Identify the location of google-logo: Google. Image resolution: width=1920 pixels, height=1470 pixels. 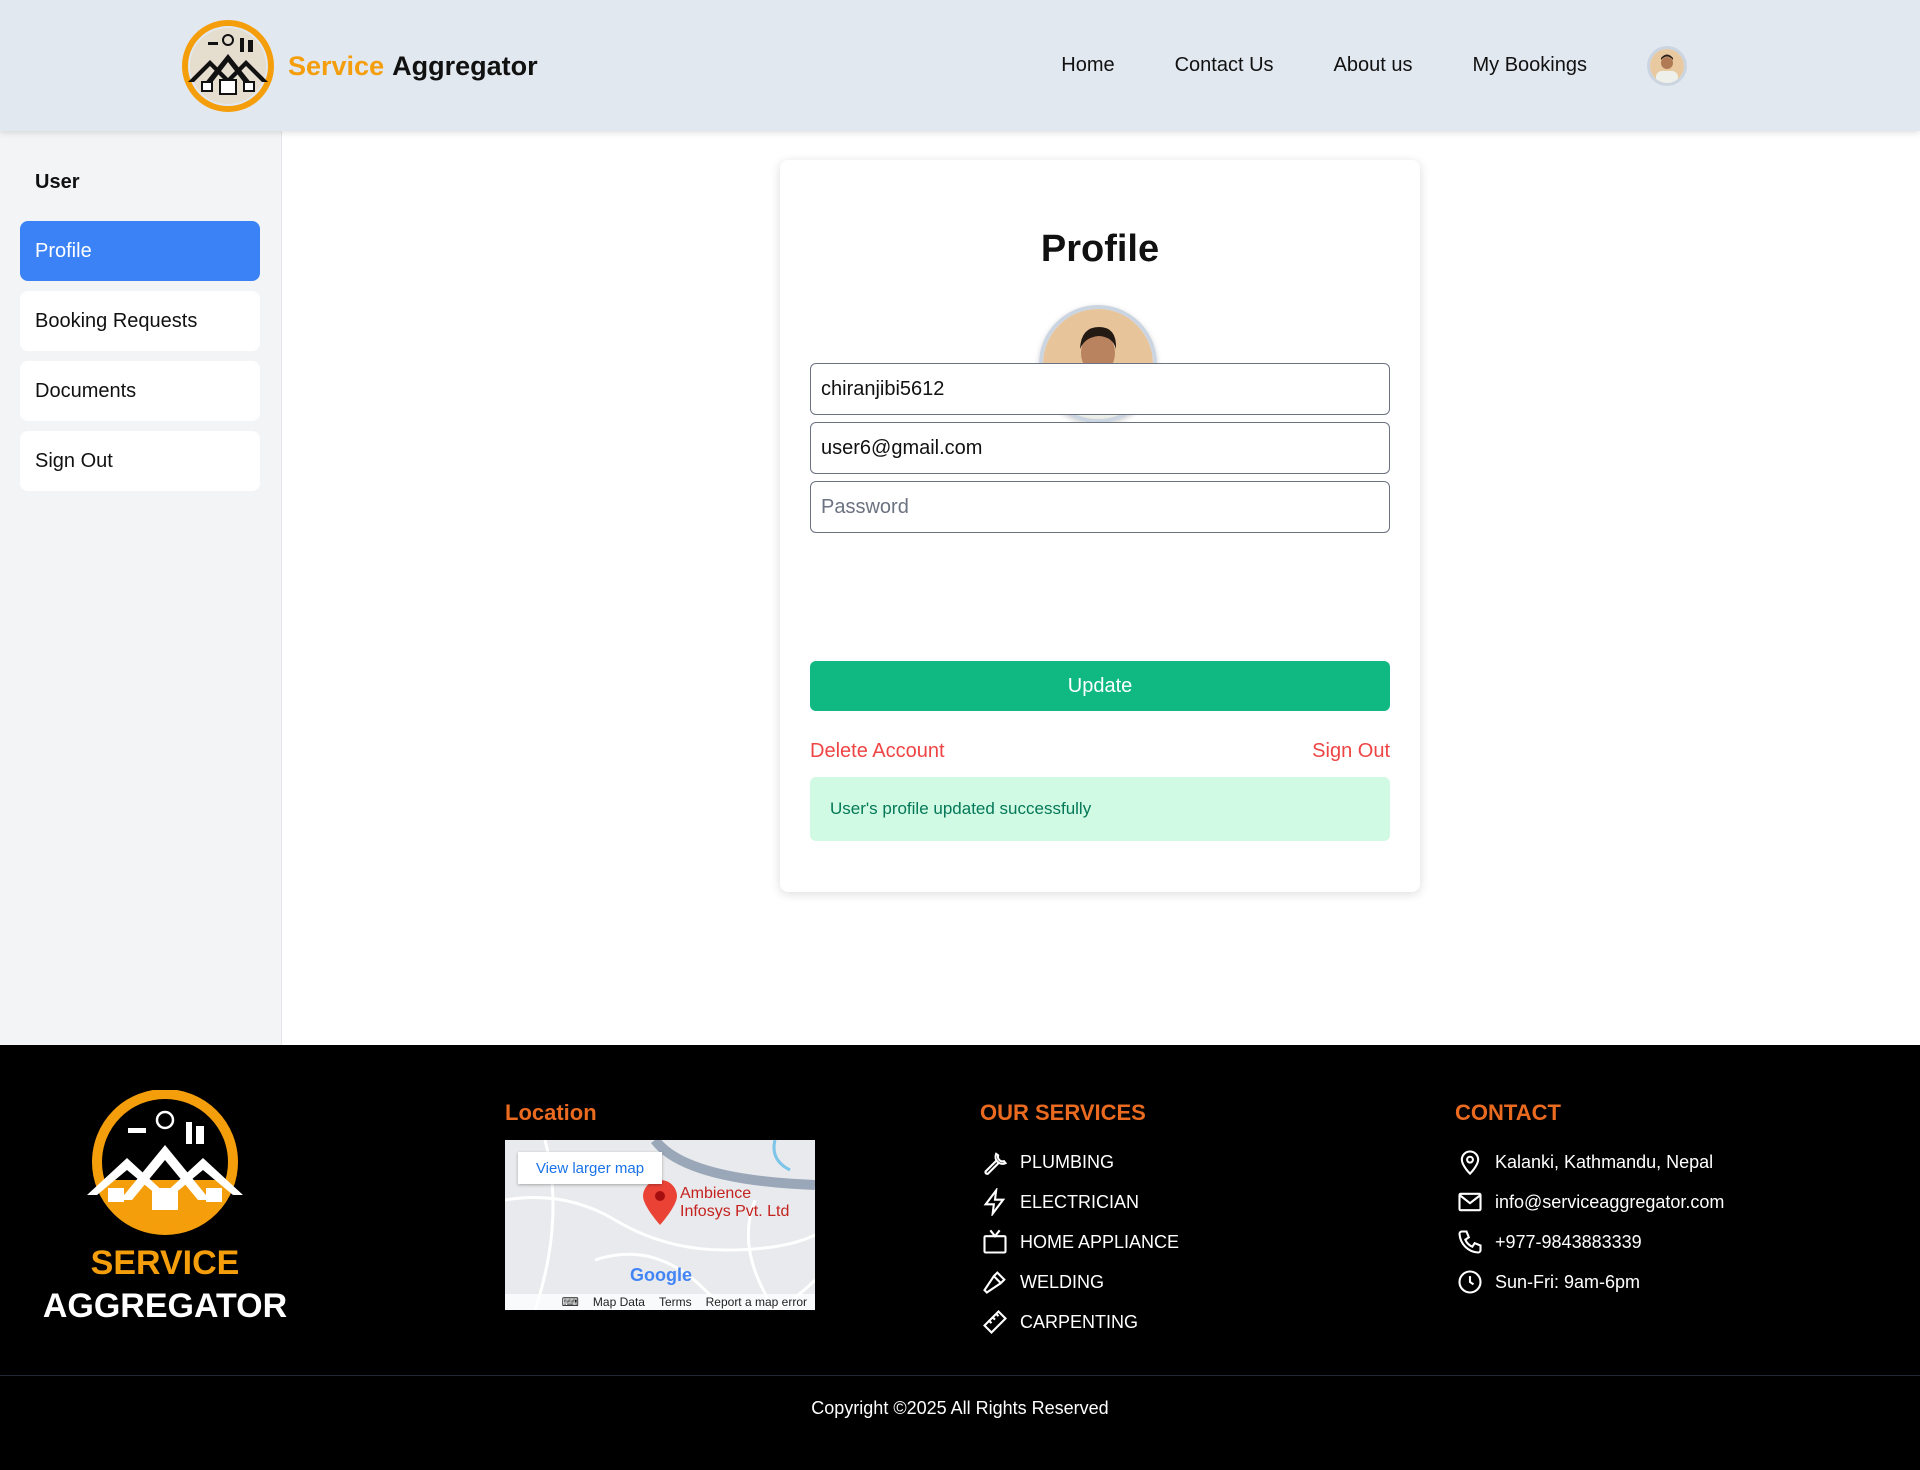
(661, 1275).